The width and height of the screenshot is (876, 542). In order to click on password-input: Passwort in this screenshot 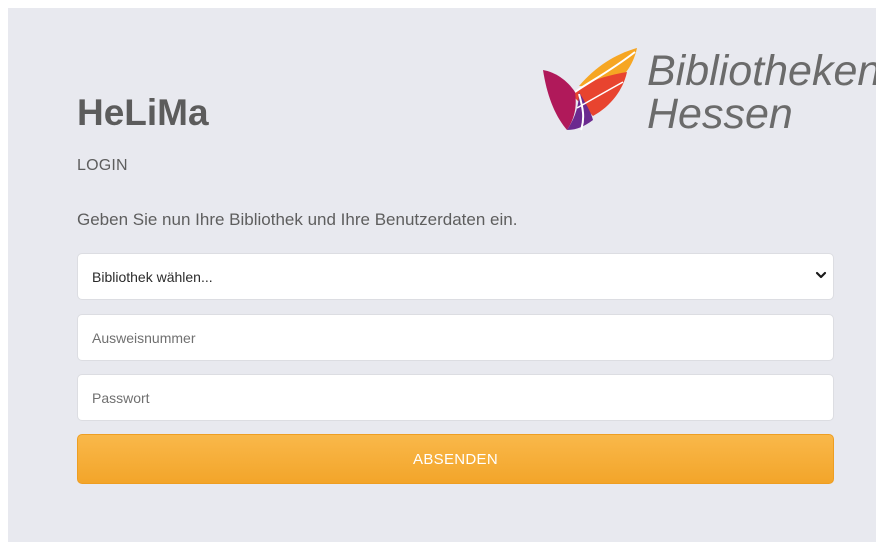, I will do `click(455, 397)`.